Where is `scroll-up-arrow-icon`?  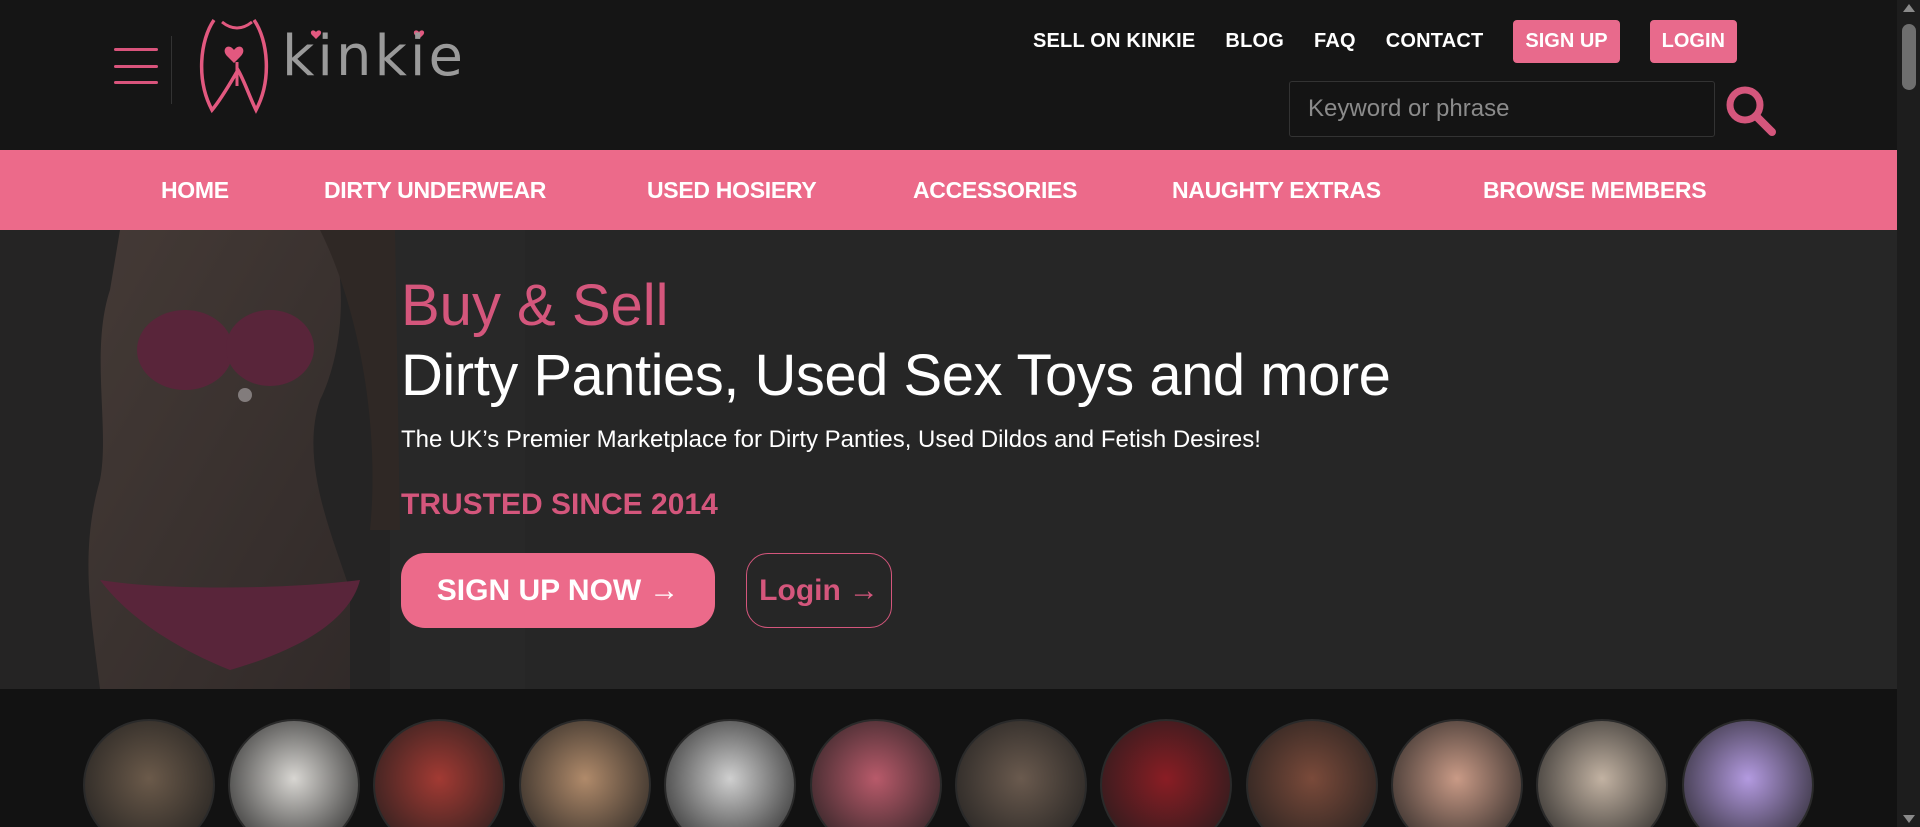
scroll-up-arrow-icon is located at coordinates (1909, 8).